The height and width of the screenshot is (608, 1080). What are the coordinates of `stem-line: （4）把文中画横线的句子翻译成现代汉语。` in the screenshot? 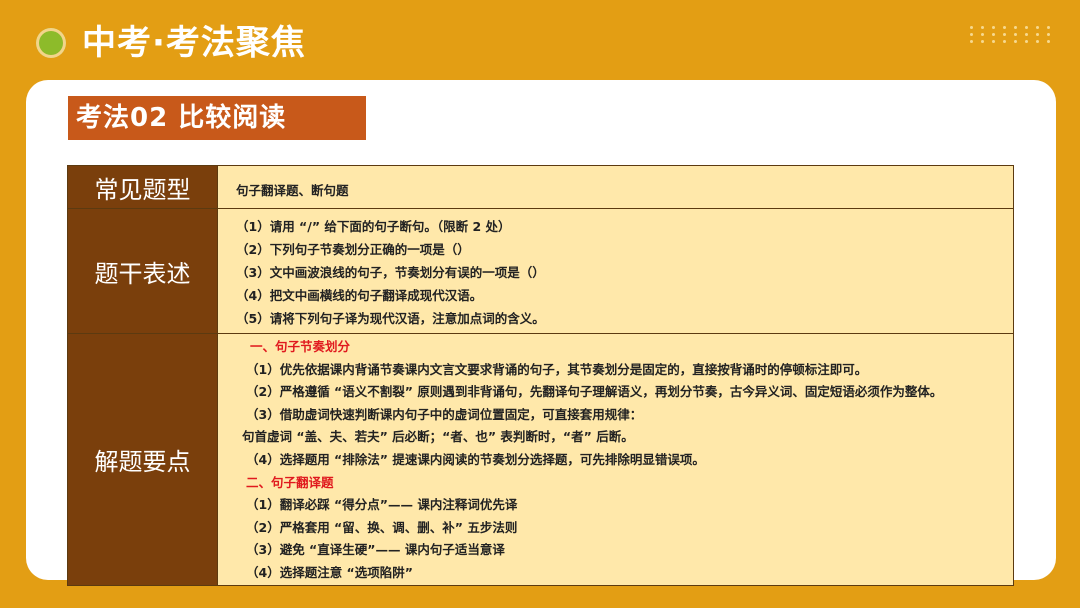 It's located at (359, 295).